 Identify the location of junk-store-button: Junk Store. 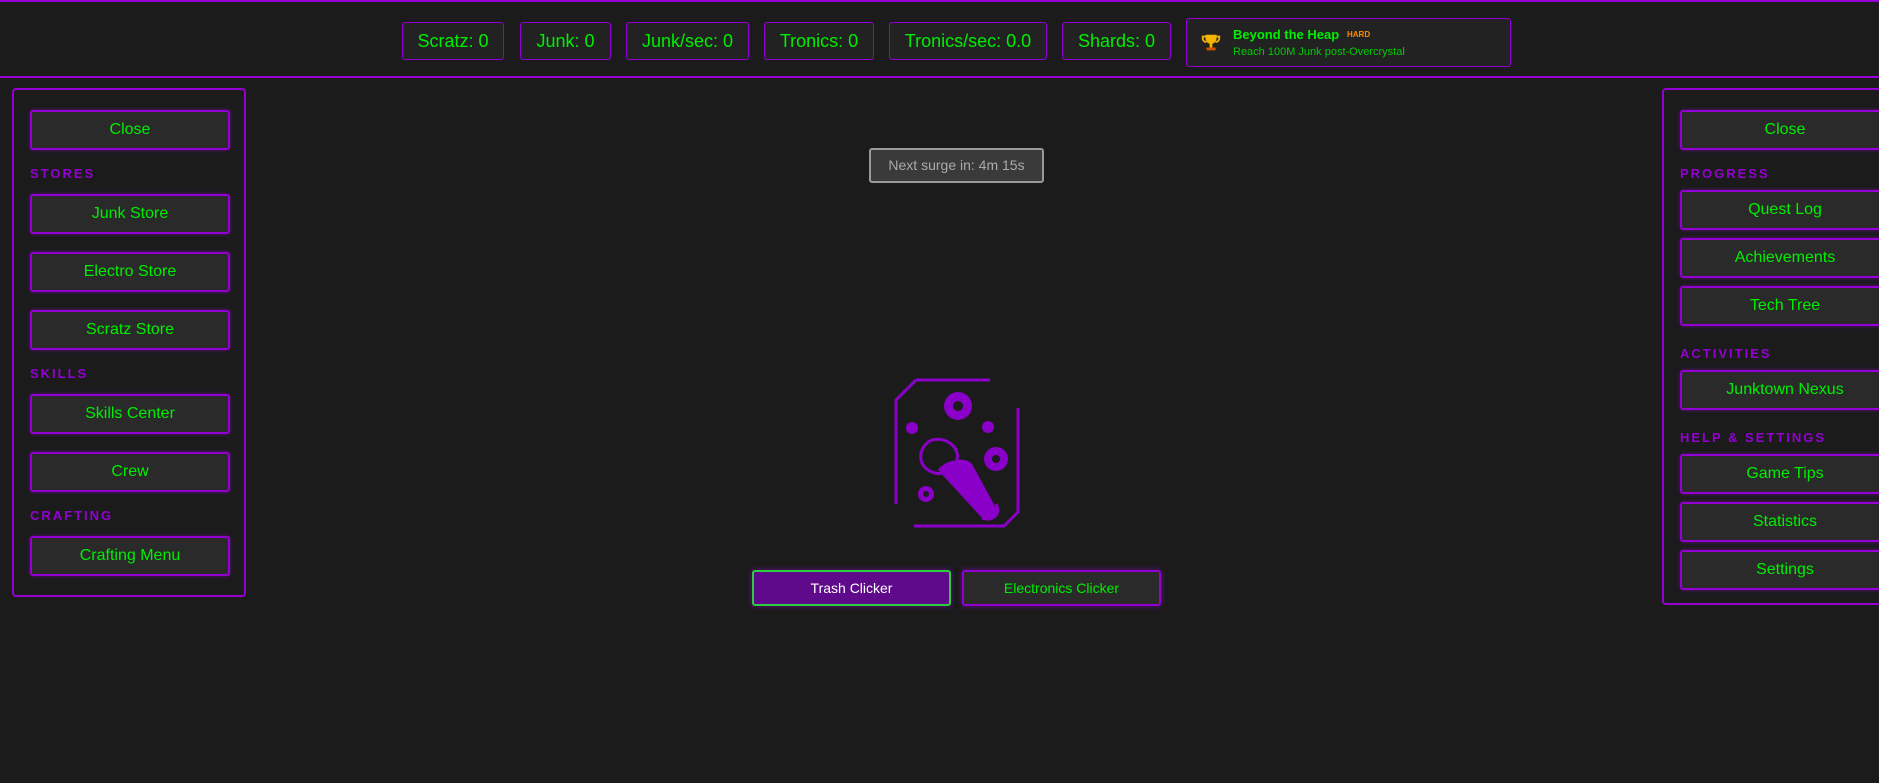
(130, 214).